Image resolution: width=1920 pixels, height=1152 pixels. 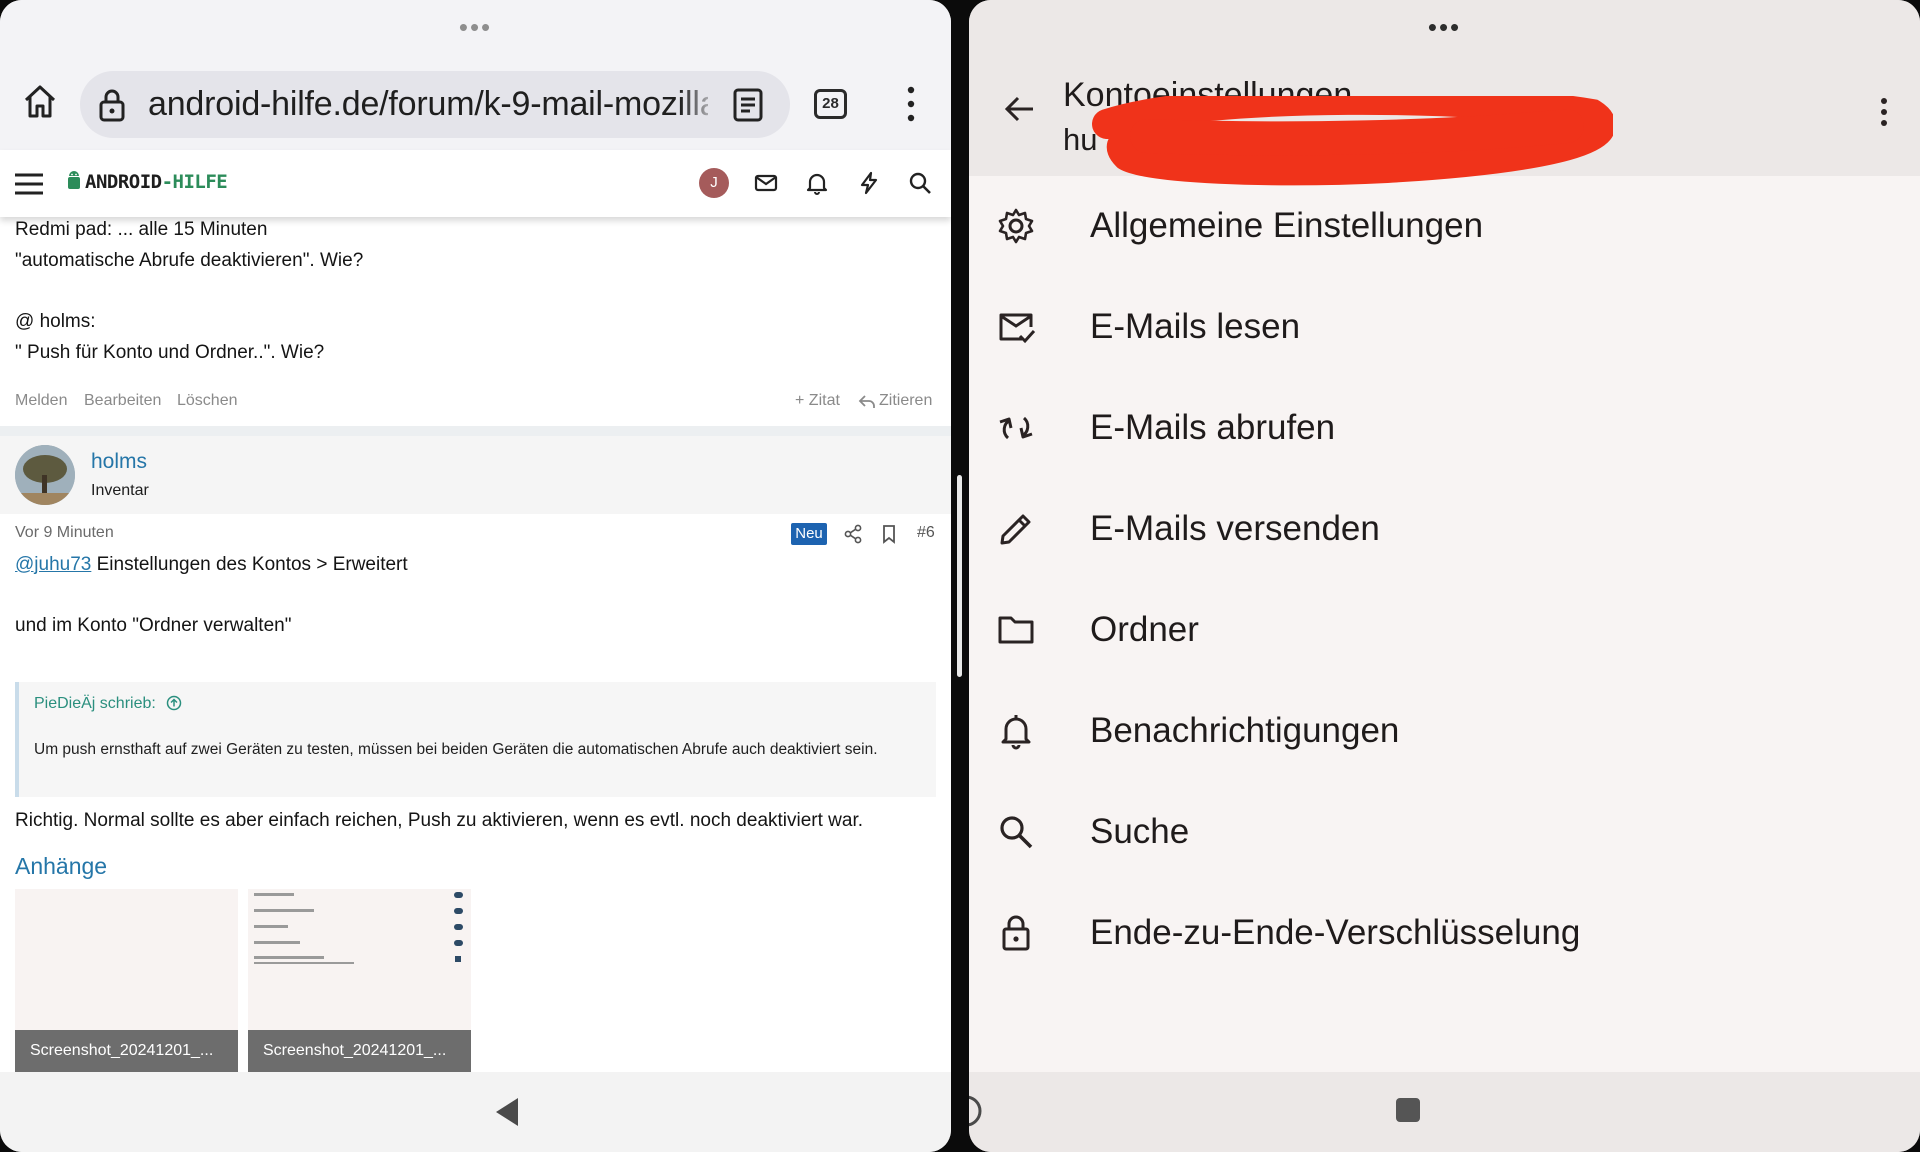 What do you see at coordinates (1016, 630) in the screenshot?
I see `folder-icon` at bounding box center [1016, 630].